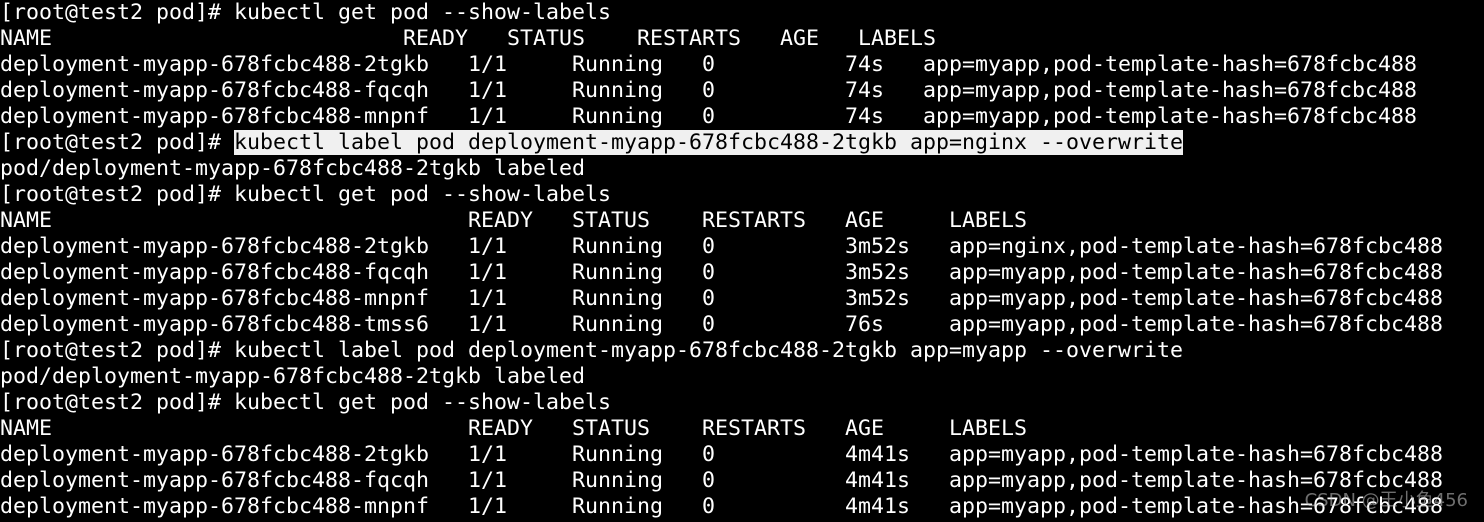 This screenshot has width=1484, height=522. I want to click on watermark: CSDN @王小鱼456, so click(1386, 500).